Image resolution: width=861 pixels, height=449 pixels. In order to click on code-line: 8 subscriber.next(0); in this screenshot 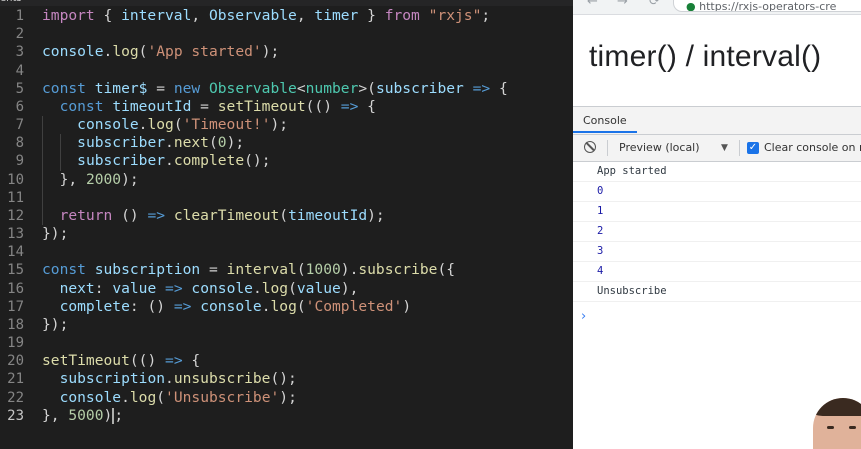, I will do `click(286, 143)`.